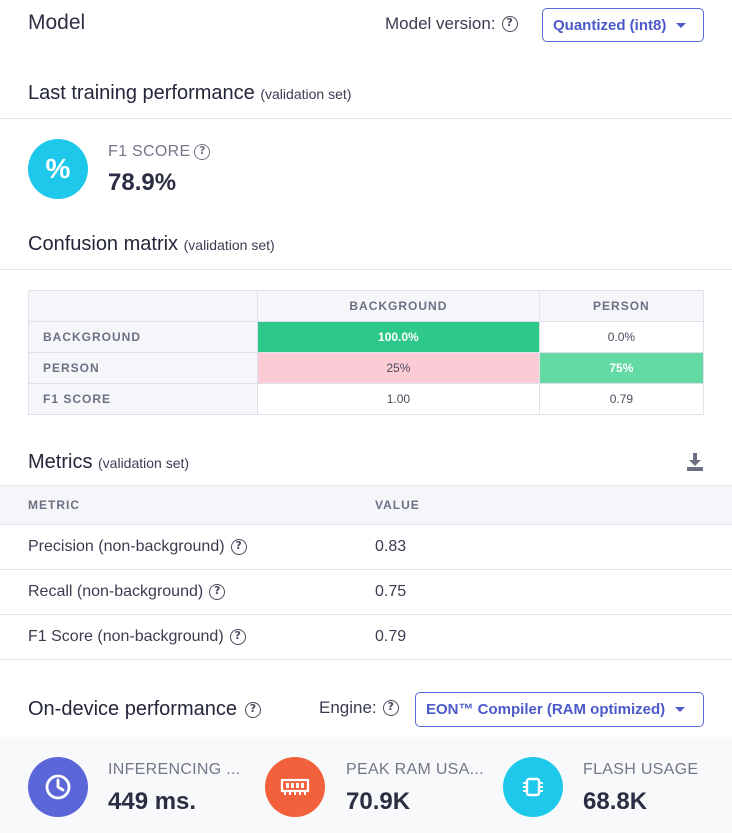 This screenshot has height=833, width=732. What do you see at coordinates (103, 244) in the screenshot?
I see `confusion-title: Confusion matrix` at bounding box center [103, 244].